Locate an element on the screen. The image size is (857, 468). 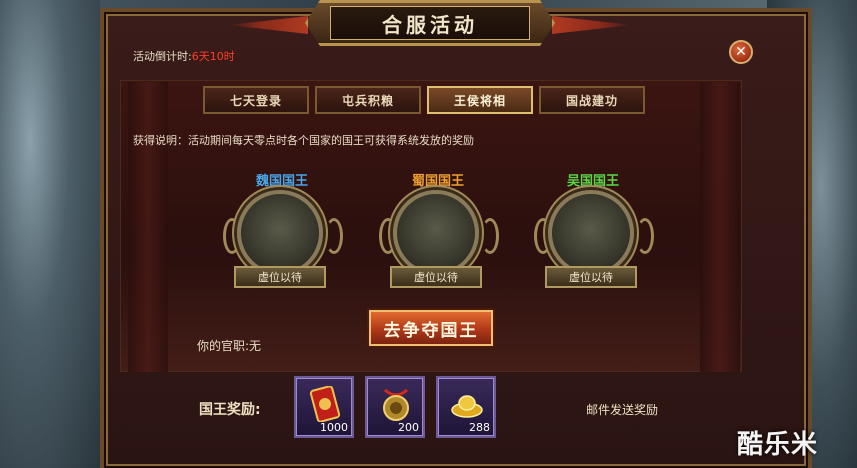
king-wu-status: 虚位以待 is located at coordinates (591, 277).